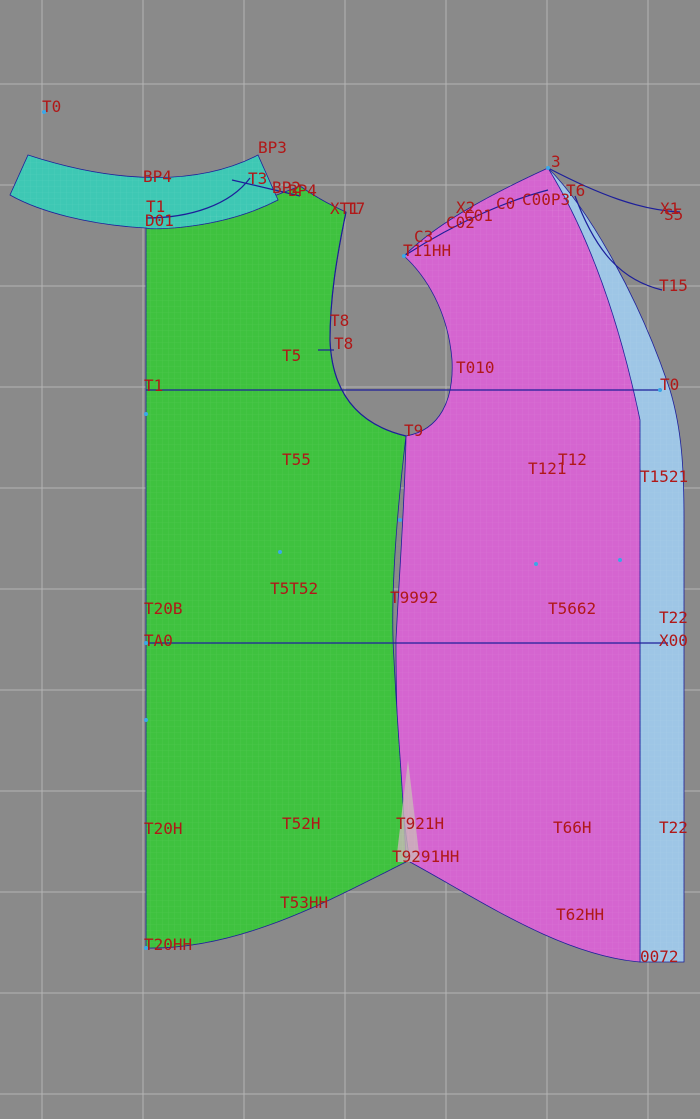 This screenshot has width=700, height=1119. What do you see at coordinates (343, 343) in the screenshot?
I see `label-t8-b: T8` at bounding box center [343, 343].